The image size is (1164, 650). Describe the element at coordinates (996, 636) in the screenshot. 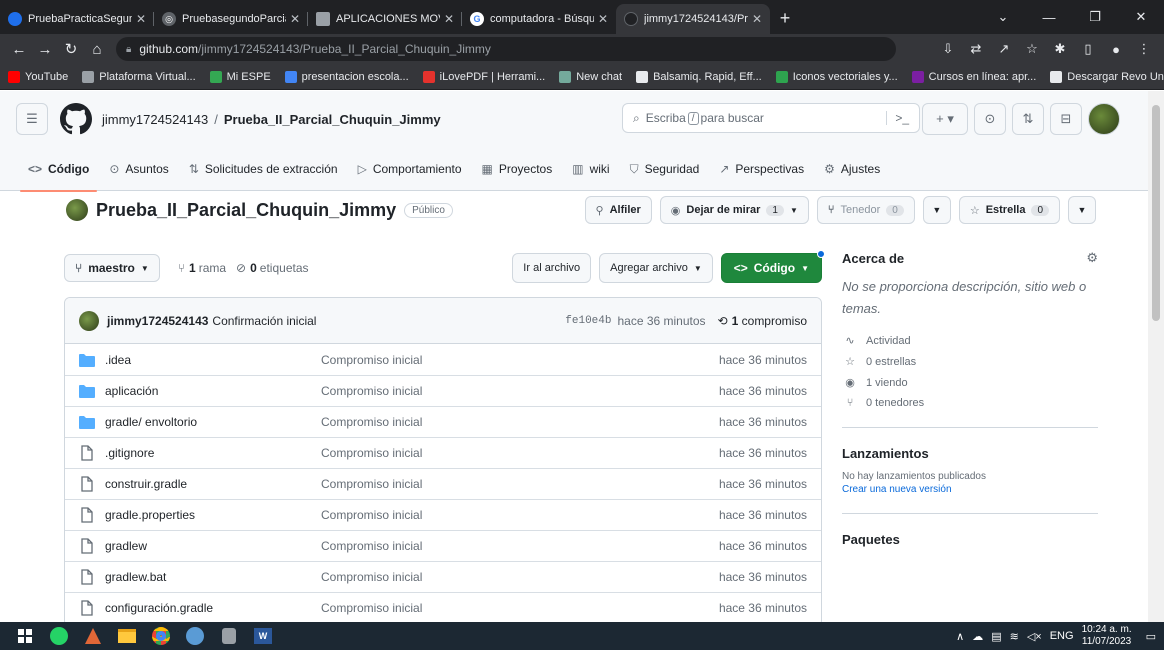

I see `network-icon: ▤` at that location.